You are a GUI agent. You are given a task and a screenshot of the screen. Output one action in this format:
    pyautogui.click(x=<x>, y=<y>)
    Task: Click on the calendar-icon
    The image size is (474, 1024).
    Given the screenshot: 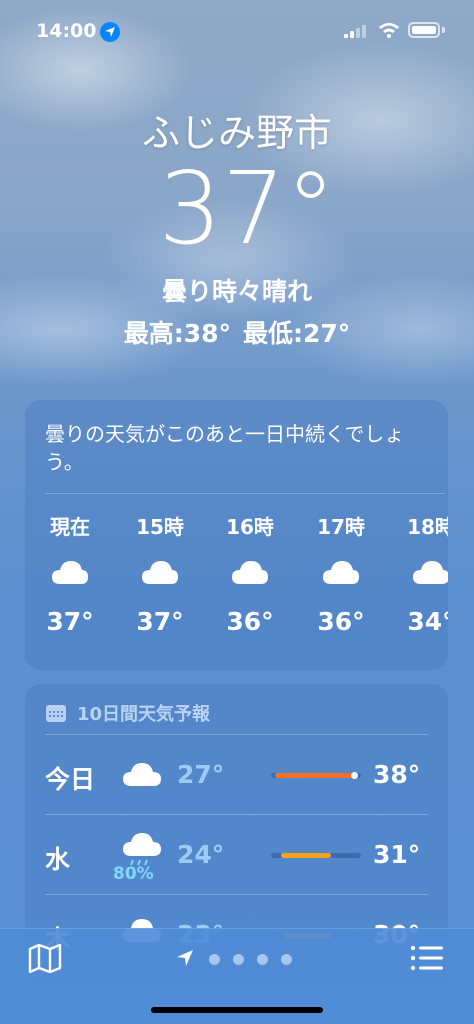 What is the action you would take?
    pyautogui.click(x=56, y=713)
    